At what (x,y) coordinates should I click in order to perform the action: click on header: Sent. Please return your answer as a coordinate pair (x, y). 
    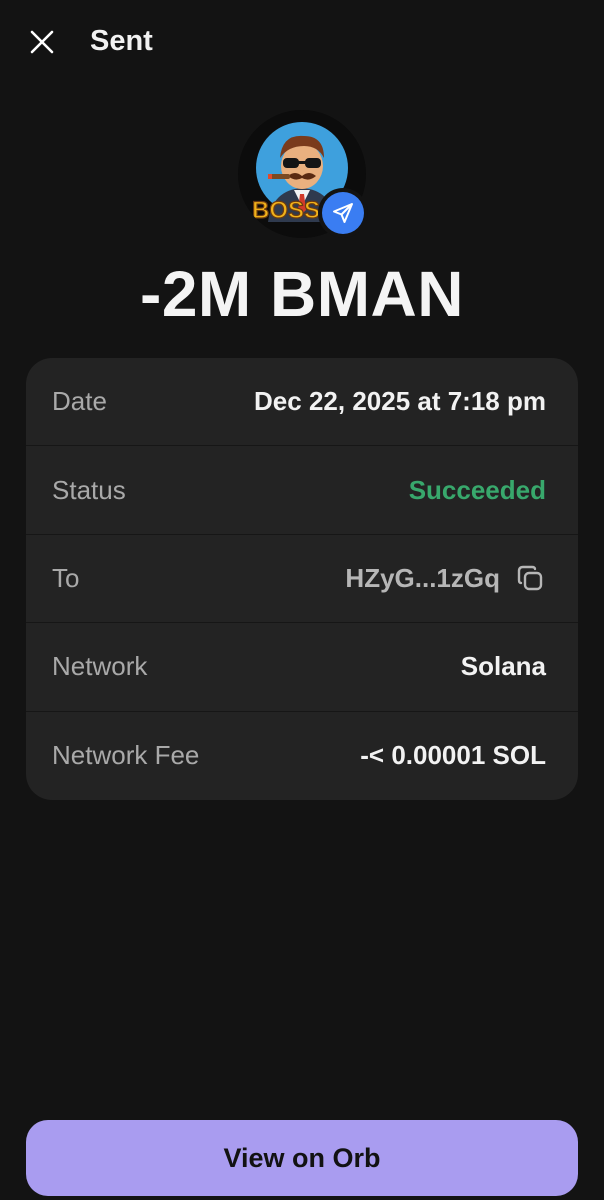
    Looking at the image, I should click on (302, 41).